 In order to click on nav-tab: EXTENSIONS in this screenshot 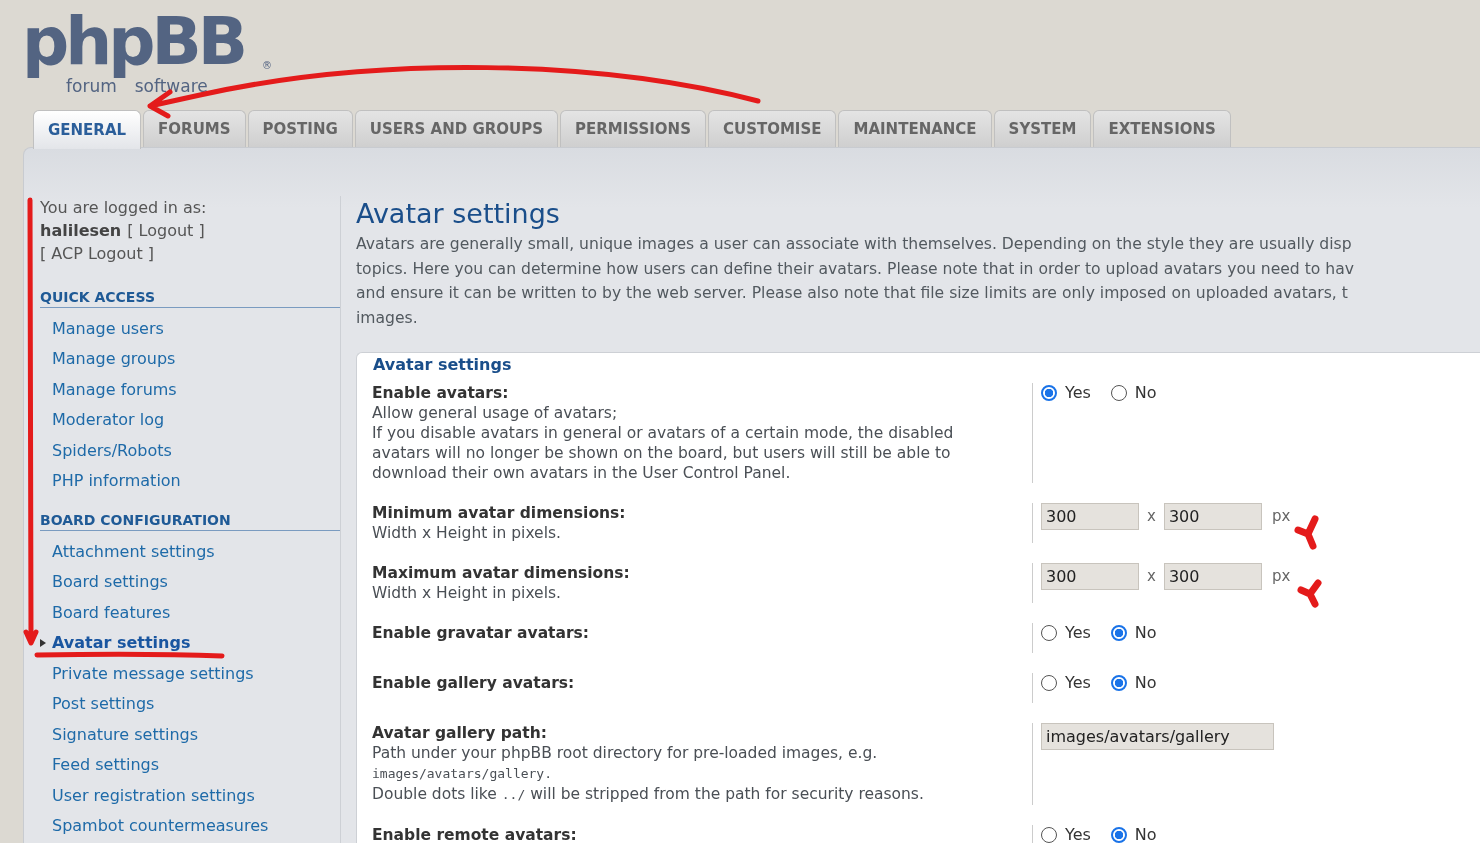, I will do `click(1162, 128)`.